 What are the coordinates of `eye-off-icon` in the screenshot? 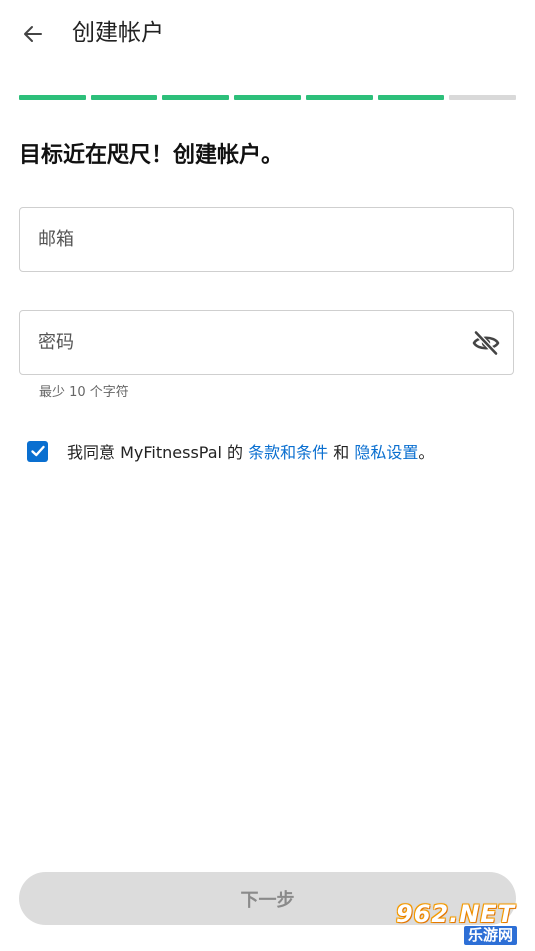 It's located at (486, 343).